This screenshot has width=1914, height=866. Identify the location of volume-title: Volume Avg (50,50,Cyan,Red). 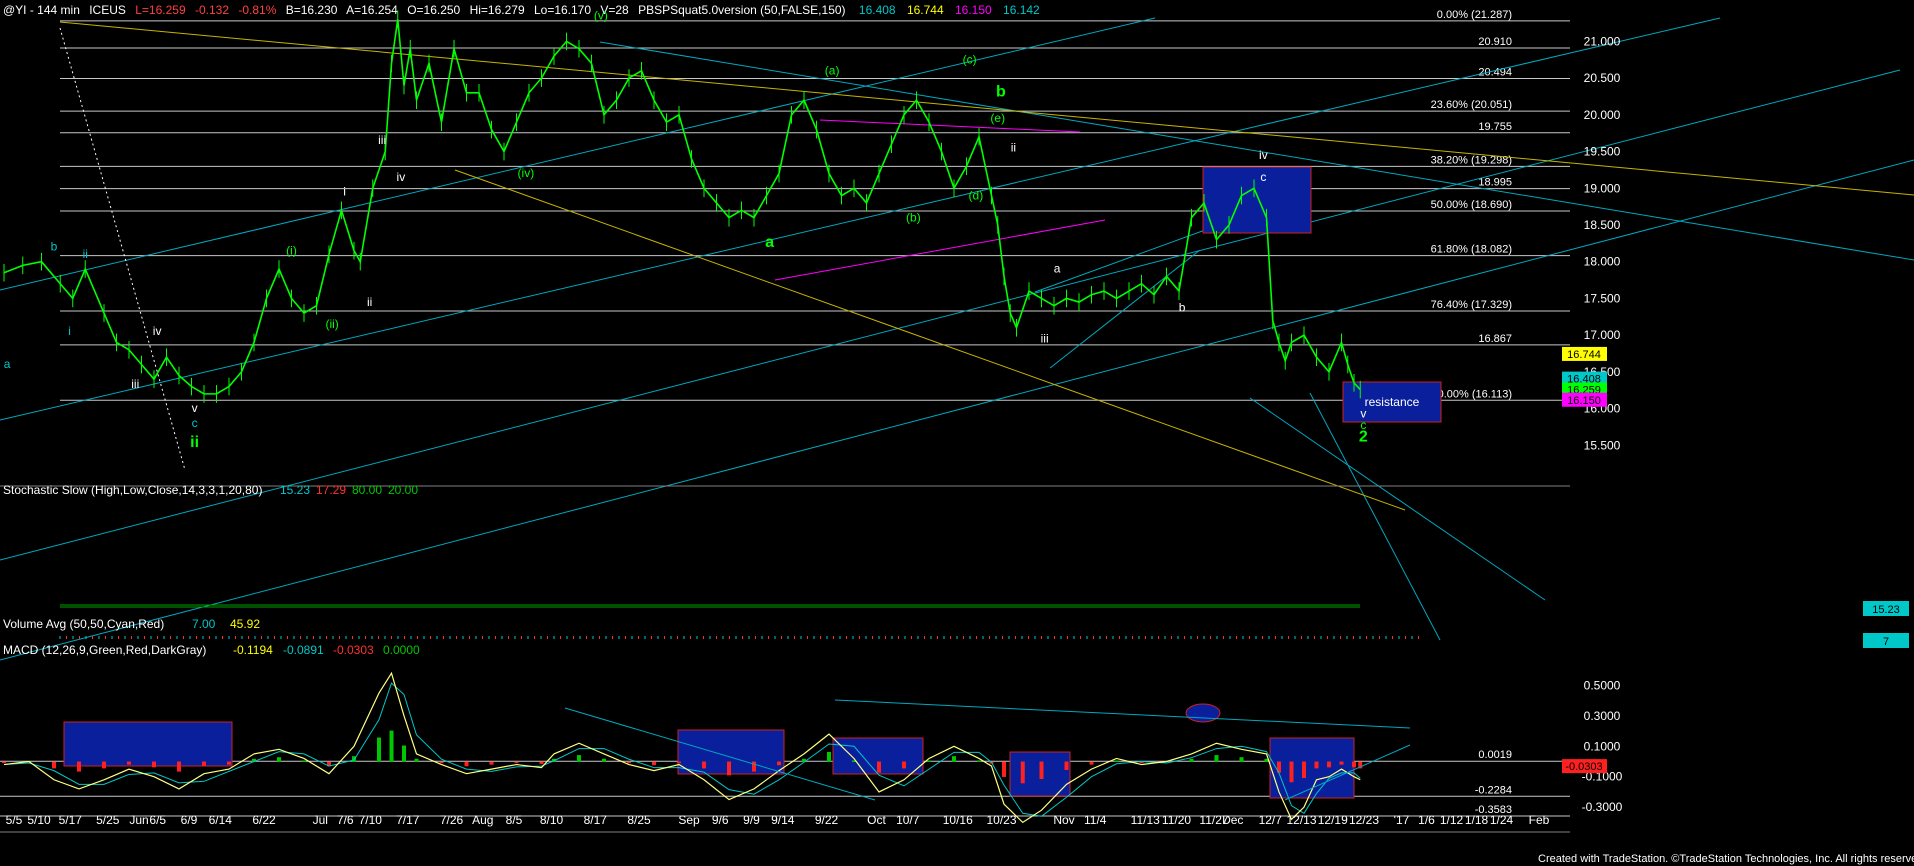
(83, 624).